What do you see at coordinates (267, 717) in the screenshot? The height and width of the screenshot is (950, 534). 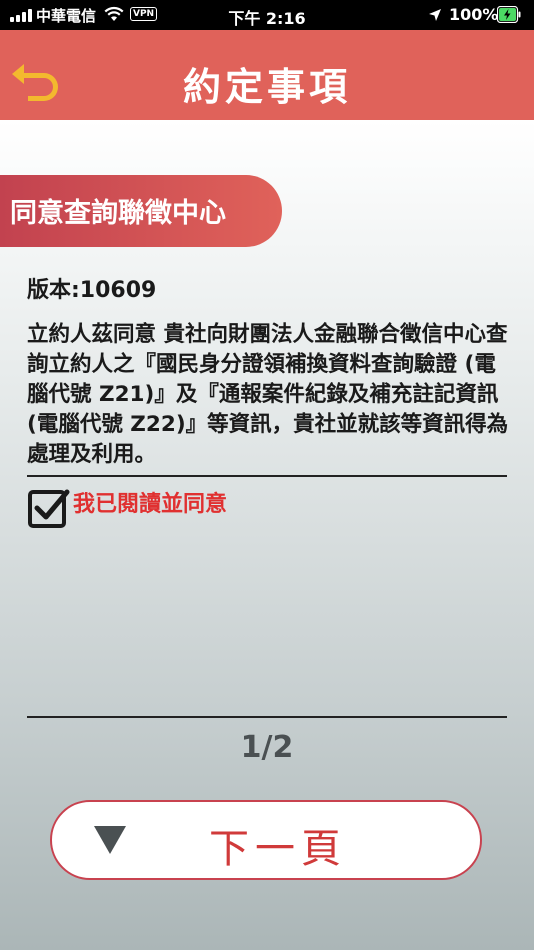 I see `divider-bottom` at bounding box center [267, 717].